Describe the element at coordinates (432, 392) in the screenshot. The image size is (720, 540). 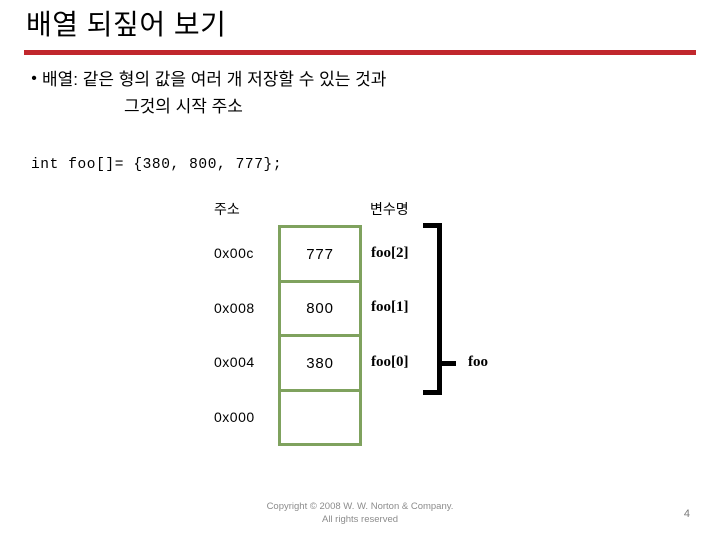
I see `brace-bottom-arm` at that location.